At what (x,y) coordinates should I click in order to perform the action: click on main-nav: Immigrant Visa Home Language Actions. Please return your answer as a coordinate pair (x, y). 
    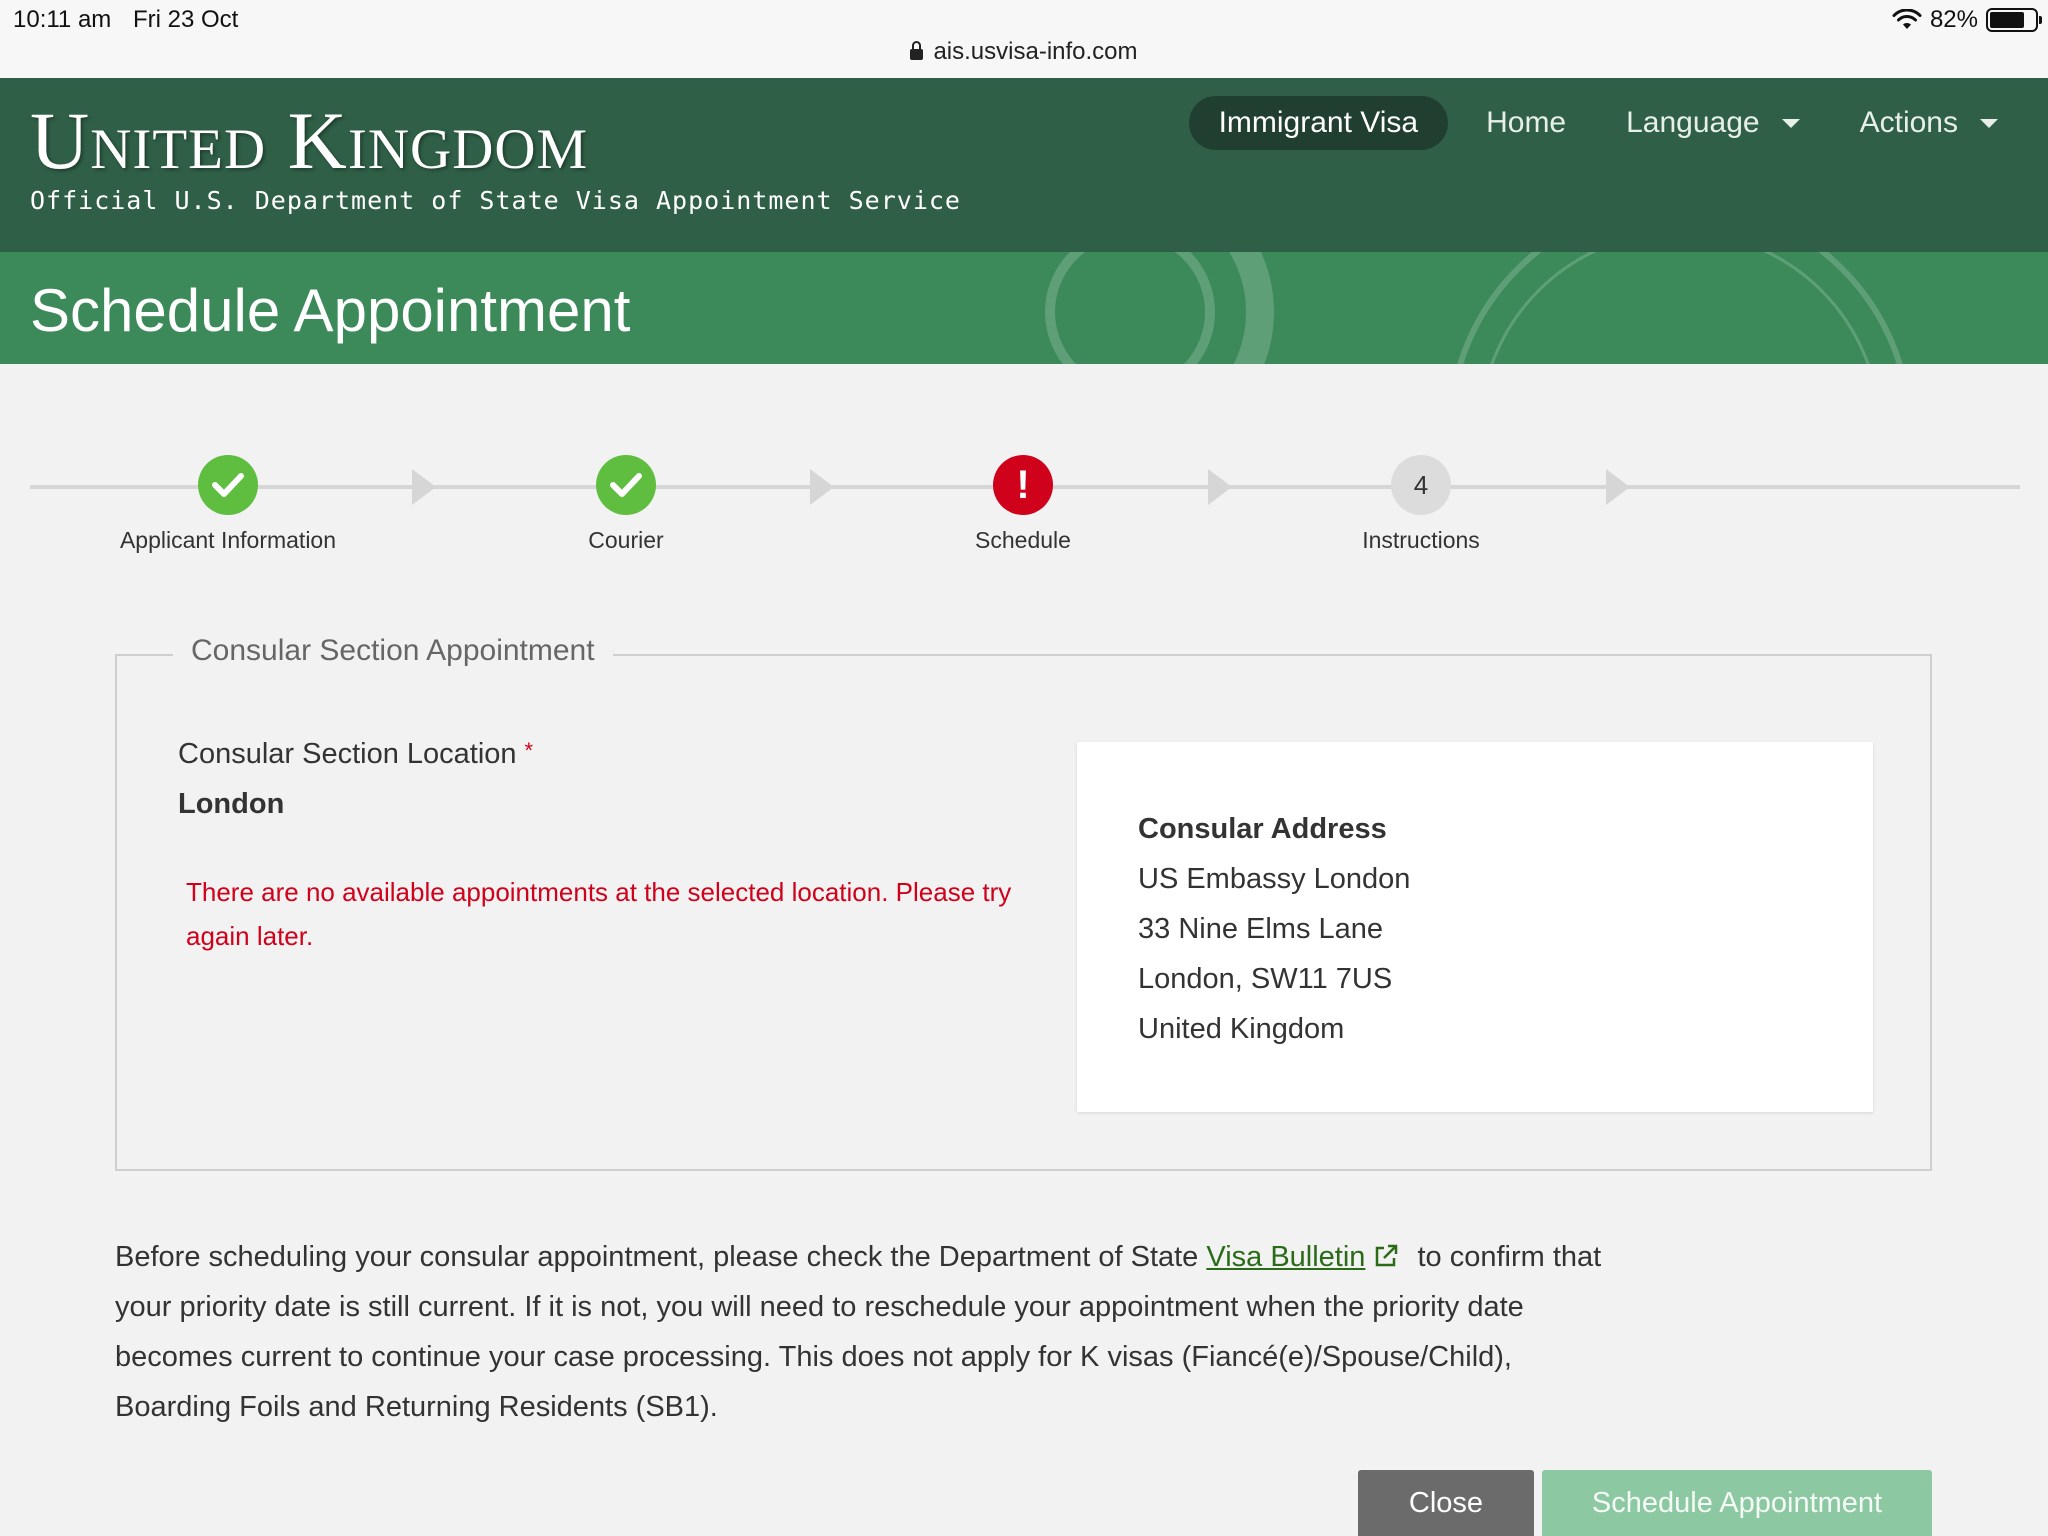
    Looking at the image, I should click on (1608, 123).